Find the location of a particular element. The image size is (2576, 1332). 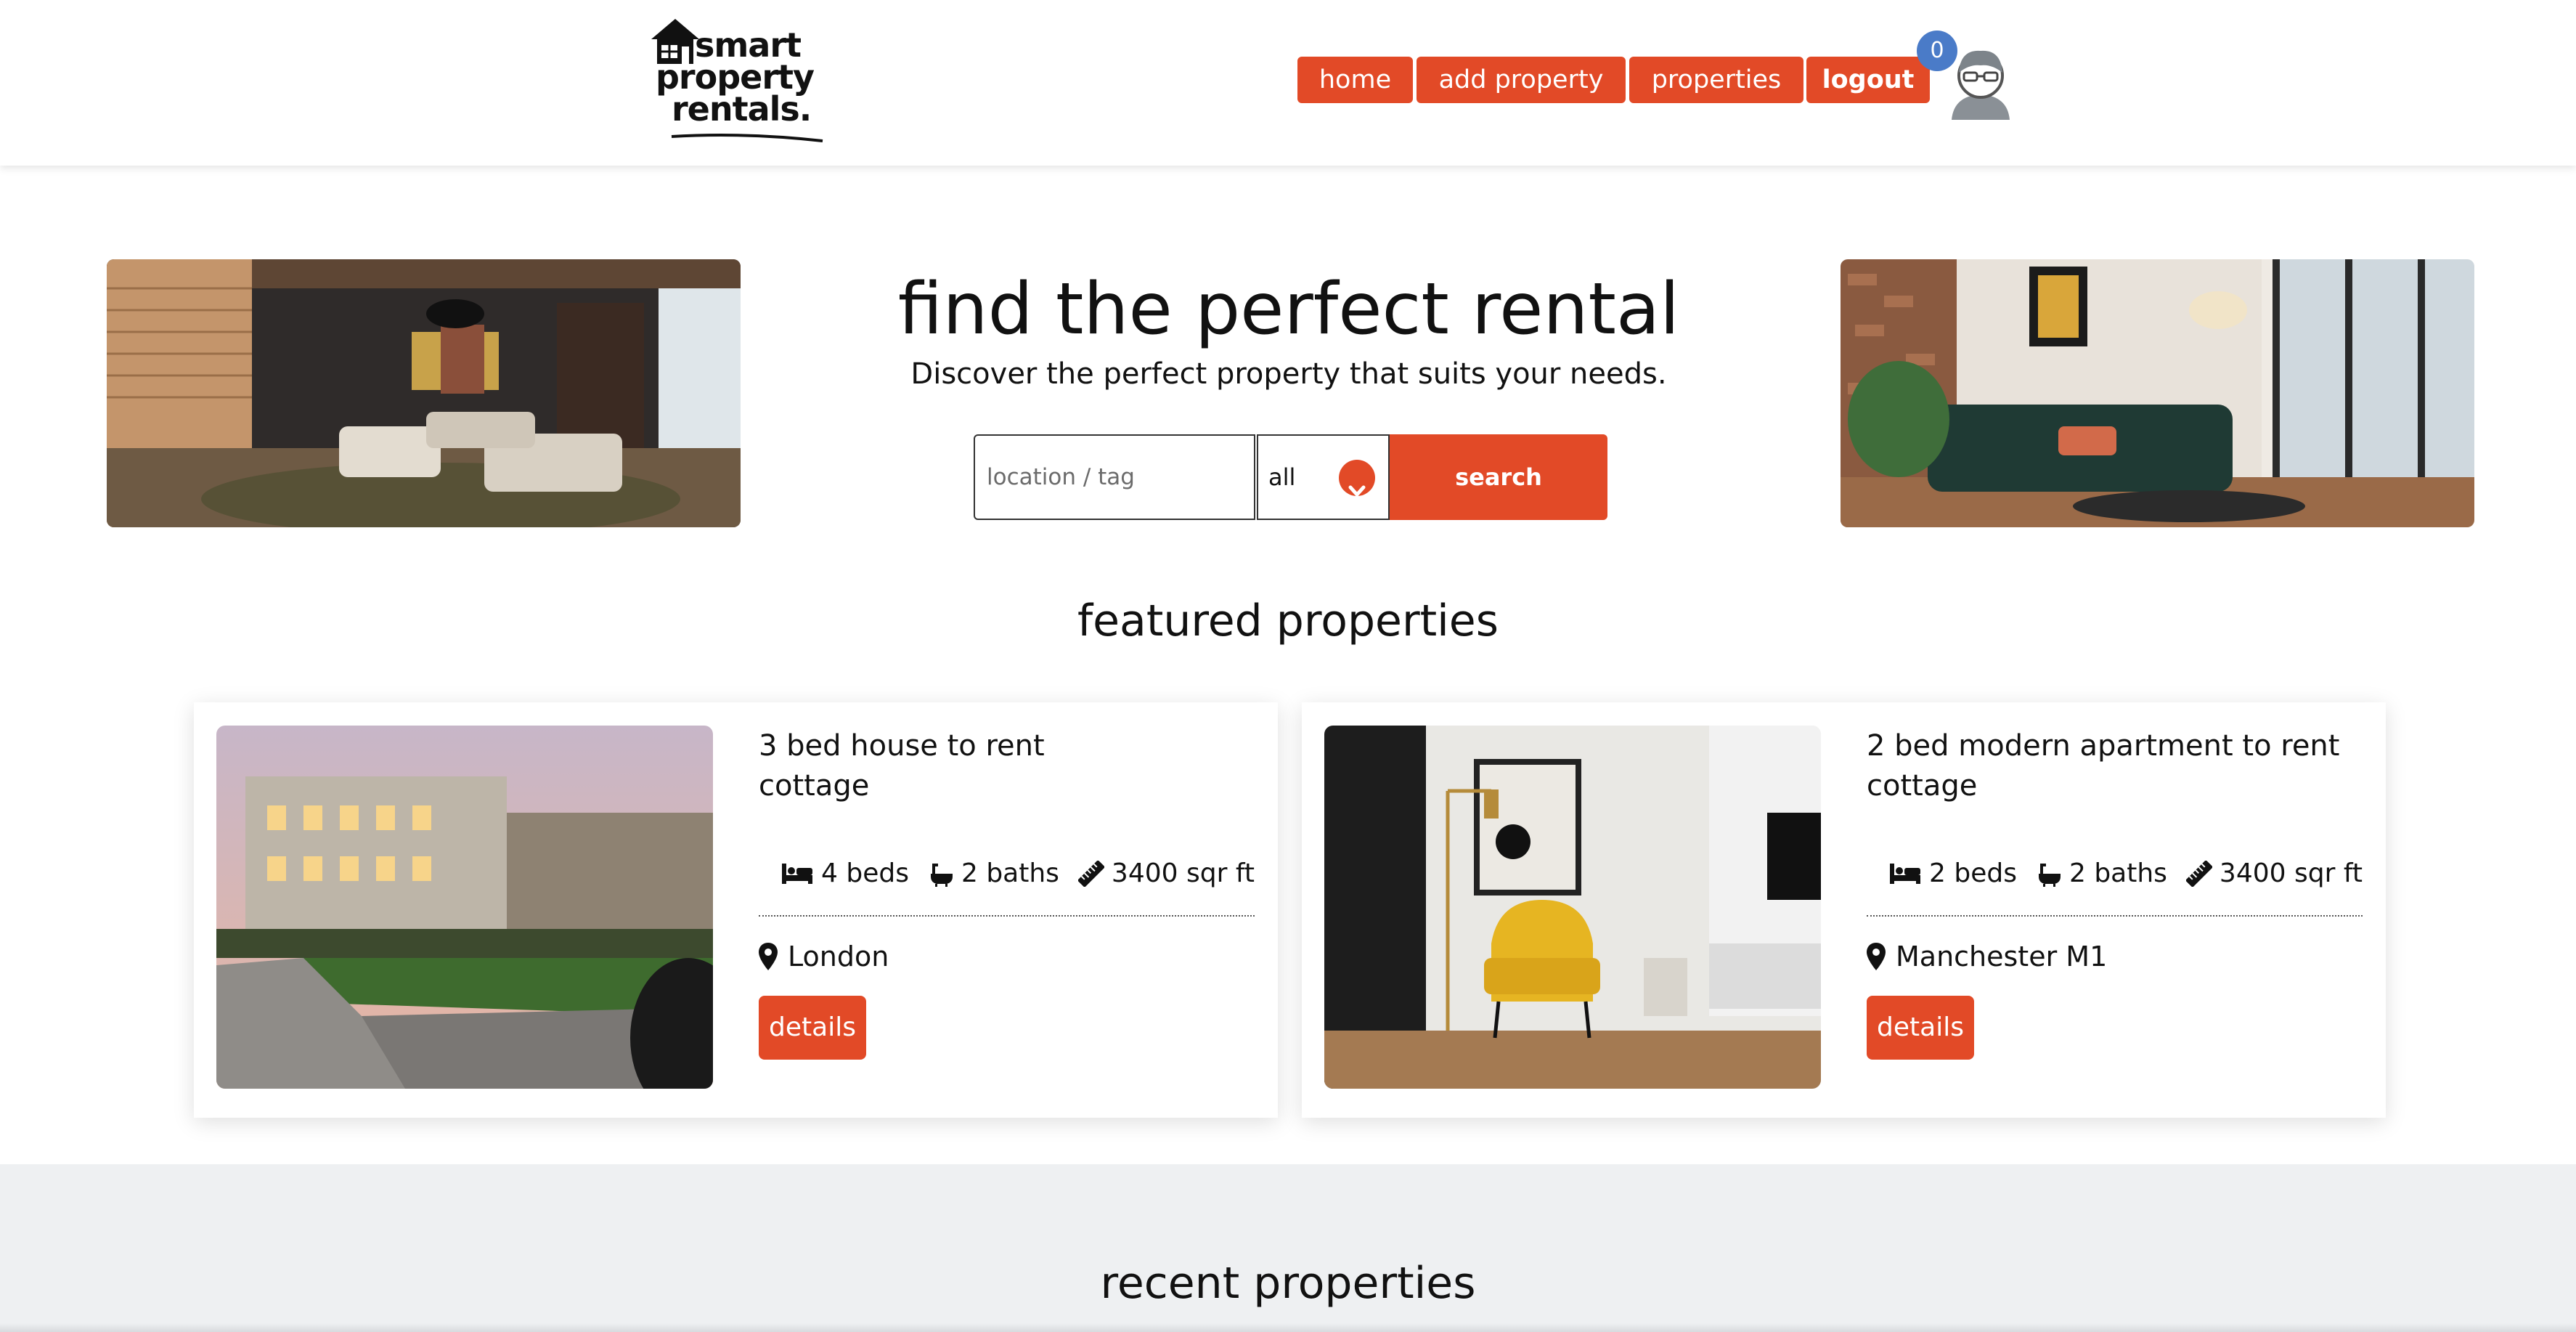

hero-image-apartment is located at coordinates (2157, 393).